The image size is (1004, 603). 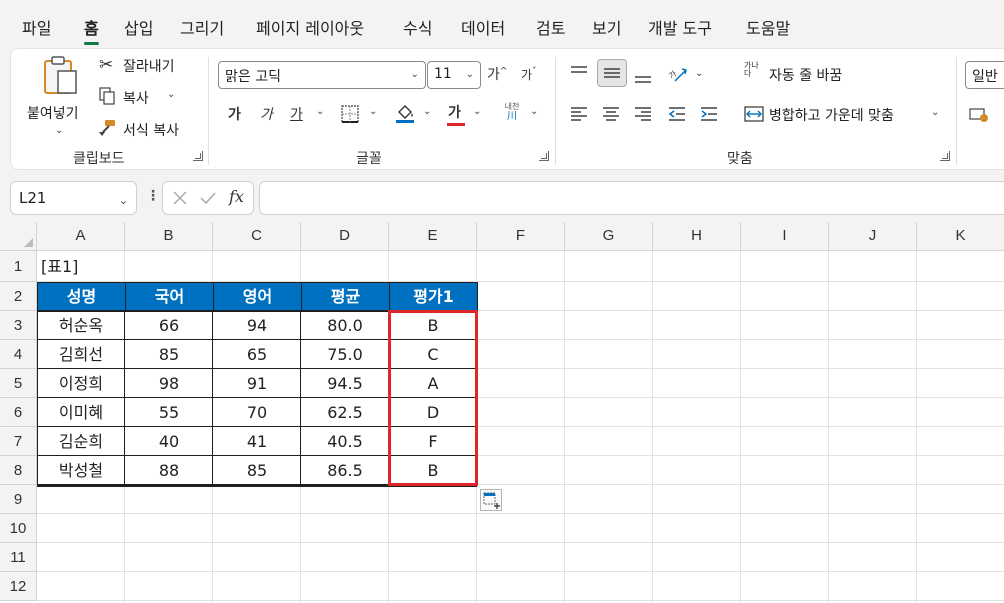 What do you see at coordinates (320, 111) in the screenshot?
I see `underline-dropdown-icon: ⌄` at bounding box center [320, 111].